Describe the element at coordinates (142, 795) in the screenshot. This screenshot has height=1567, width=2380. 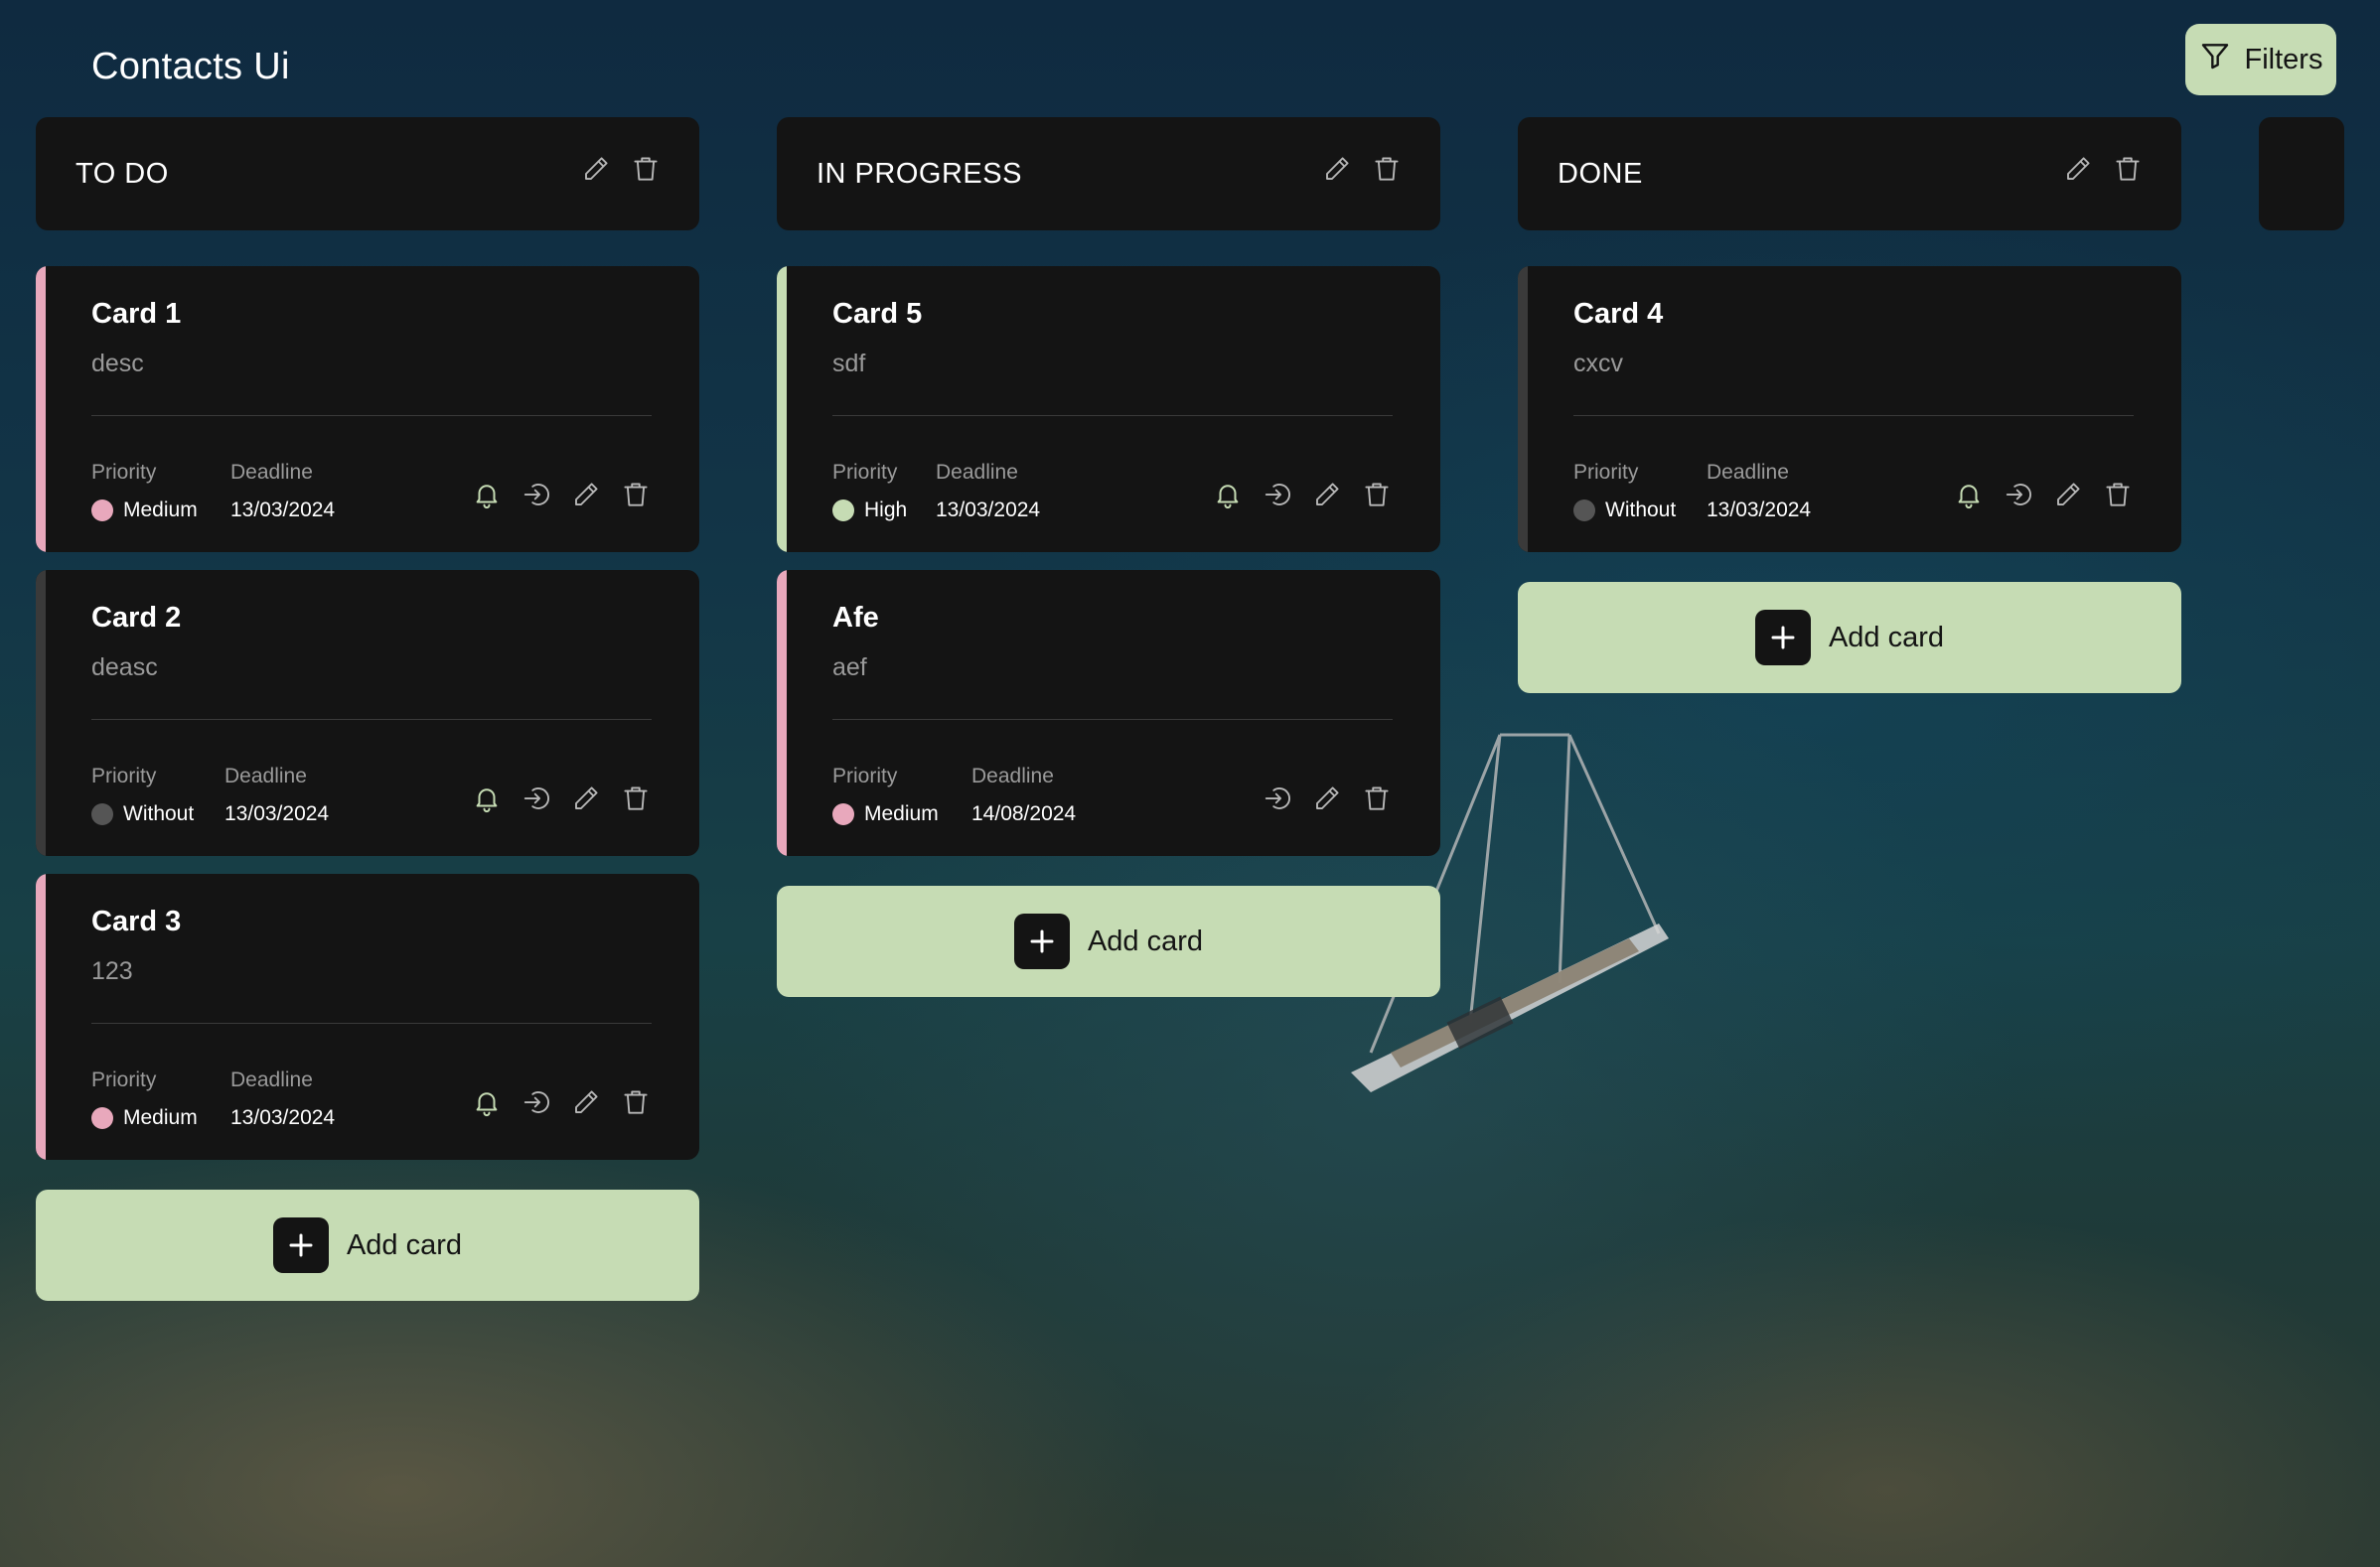
I see `priority-block: Priority Without` at that location.